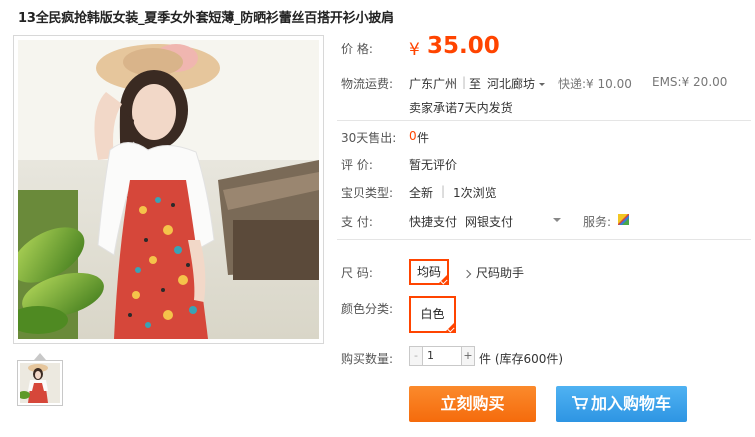 The image size is (755, 437). I want to click on price-currency: ¥, so click(414, 50).